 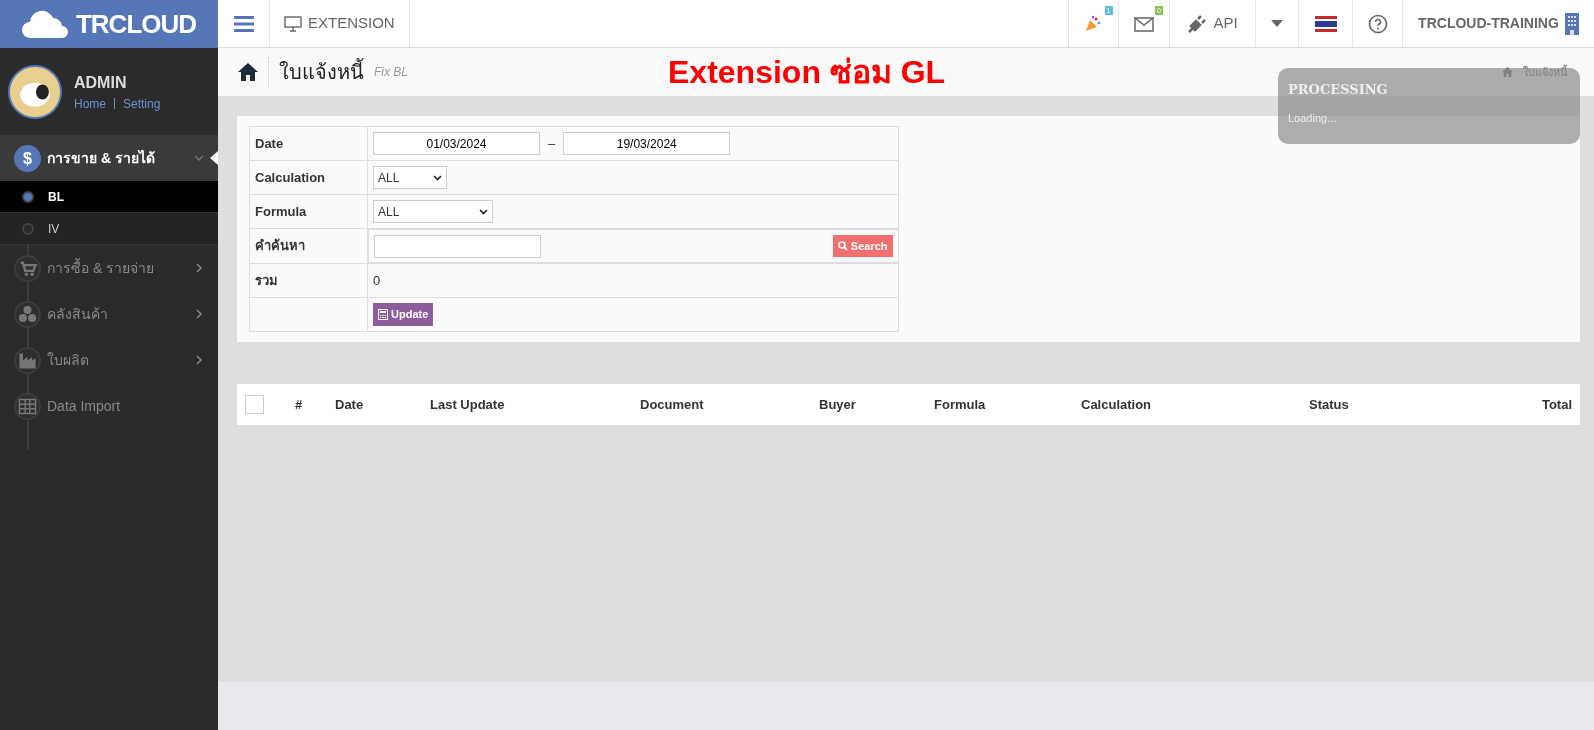 I want to click on column-header: Calculation, so click(x=1116, y=404).